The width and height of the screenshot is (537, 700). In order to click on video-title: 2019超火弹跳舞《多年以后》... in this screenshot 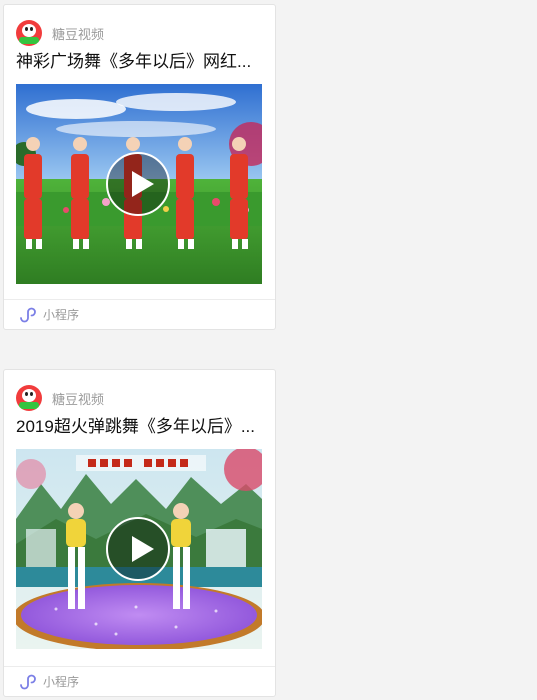, I will do `click(135, 426)`.